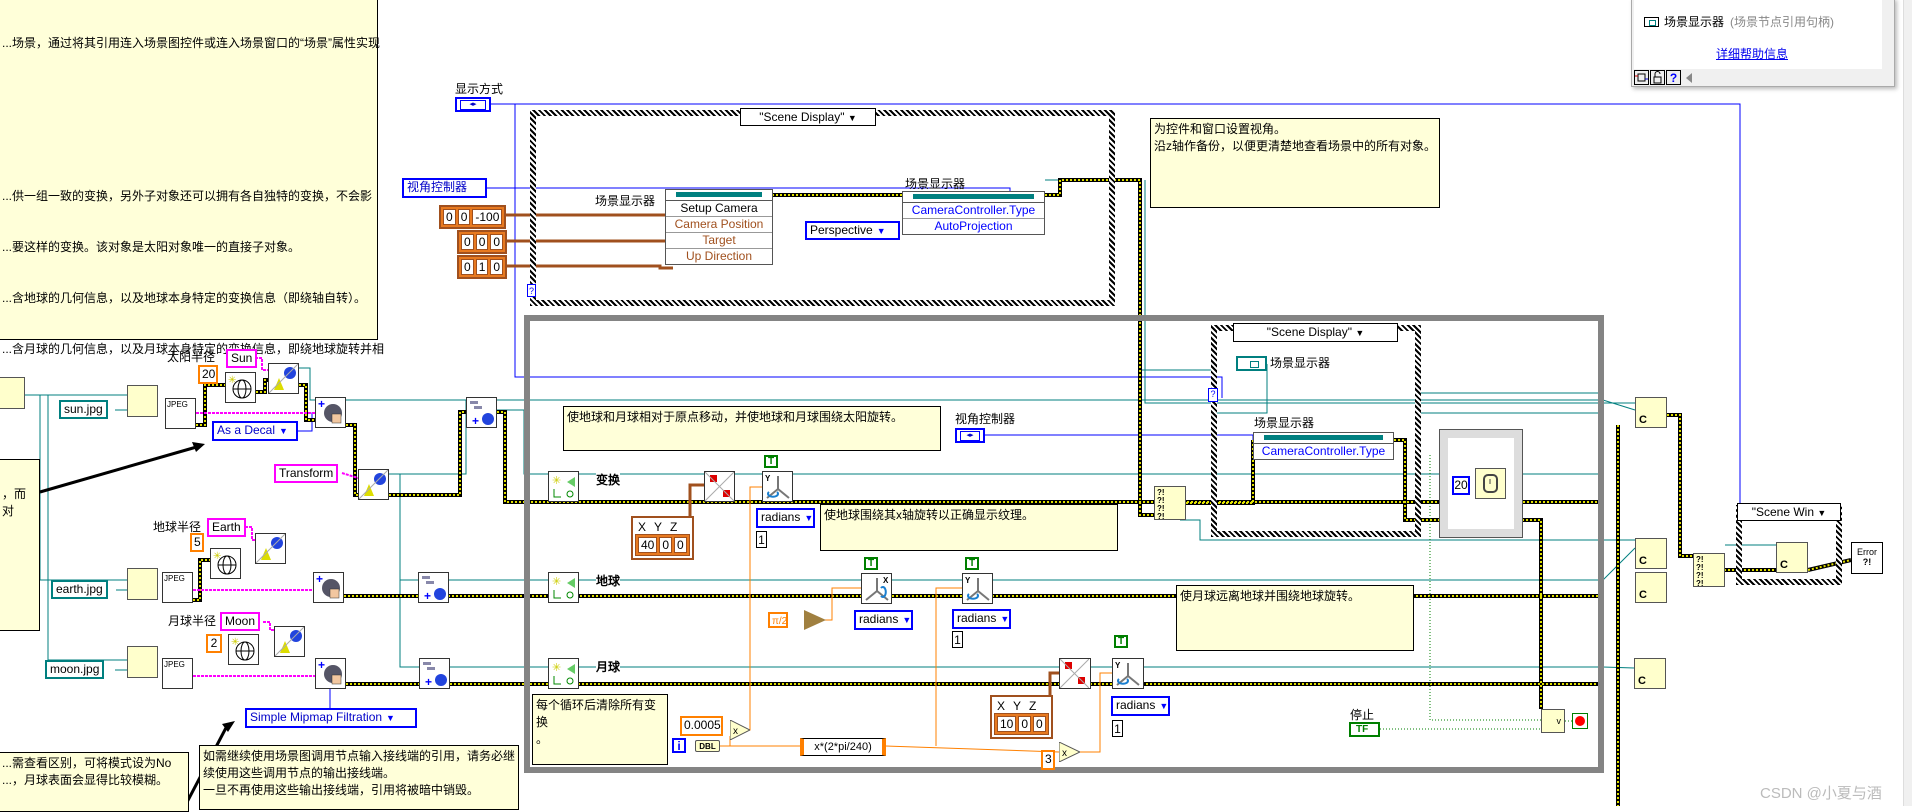  I want to click on rotate-x-node: X, so click(876, 588).